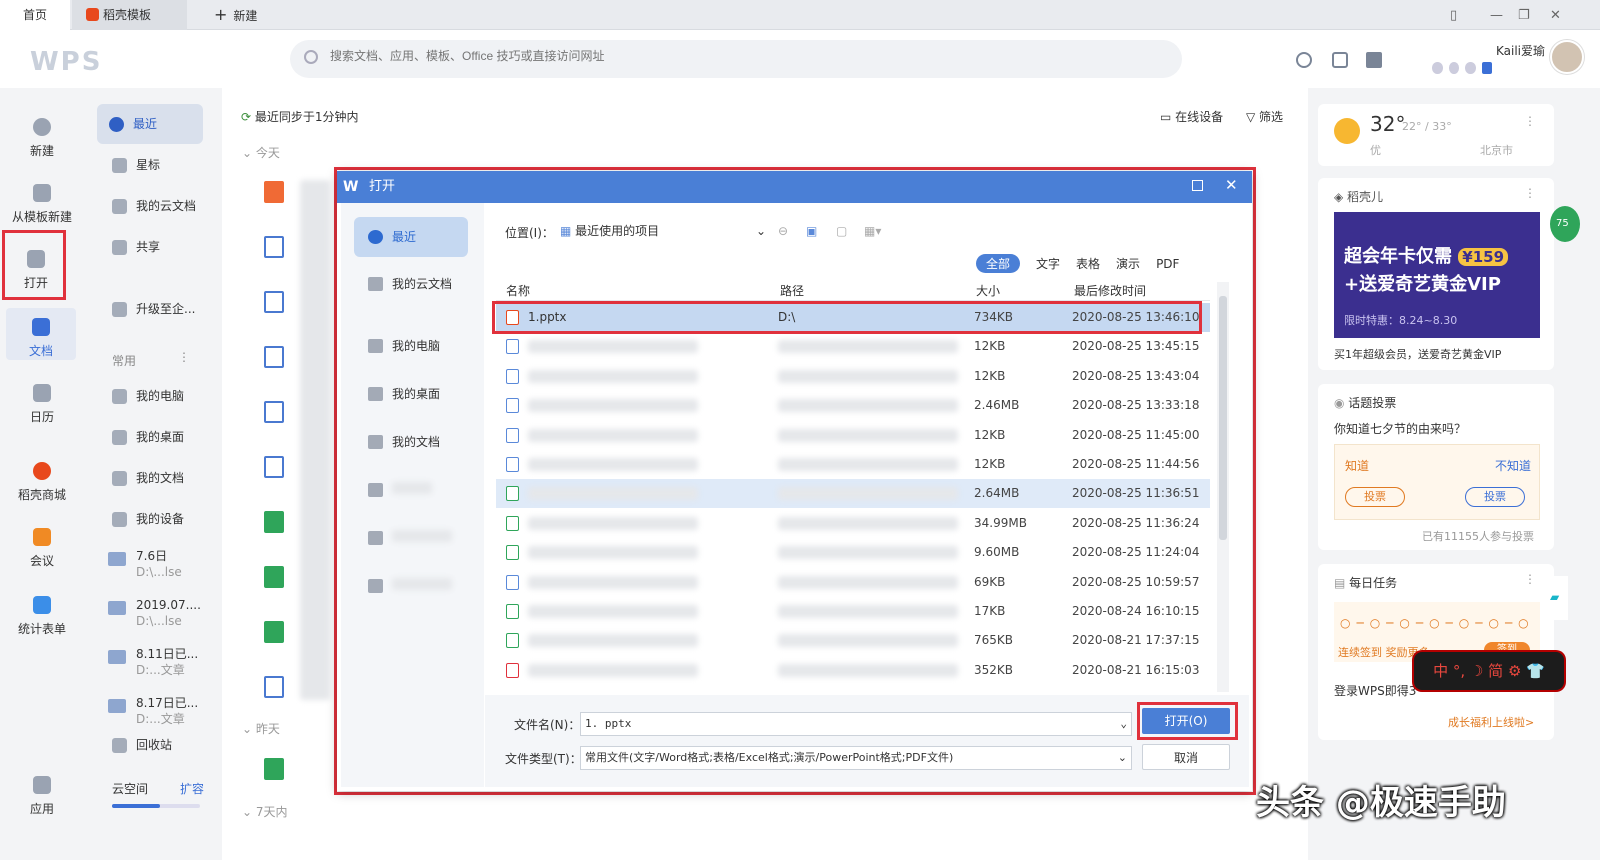  I want to click on back-icon: ⊖, so click(783, 231).